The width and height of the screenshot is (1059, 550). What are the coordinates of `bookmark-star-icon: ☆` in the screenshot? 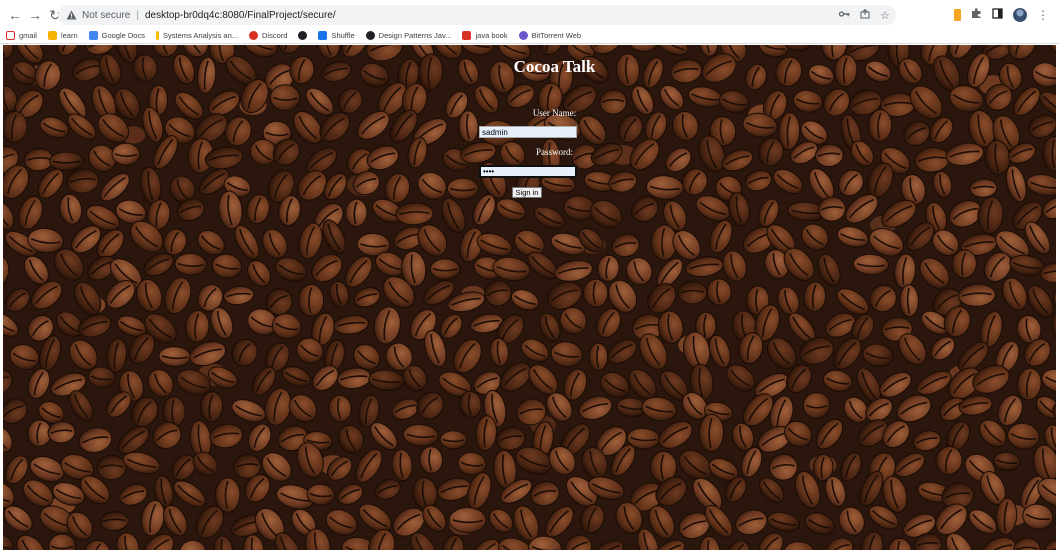 It's located at (885, 15).